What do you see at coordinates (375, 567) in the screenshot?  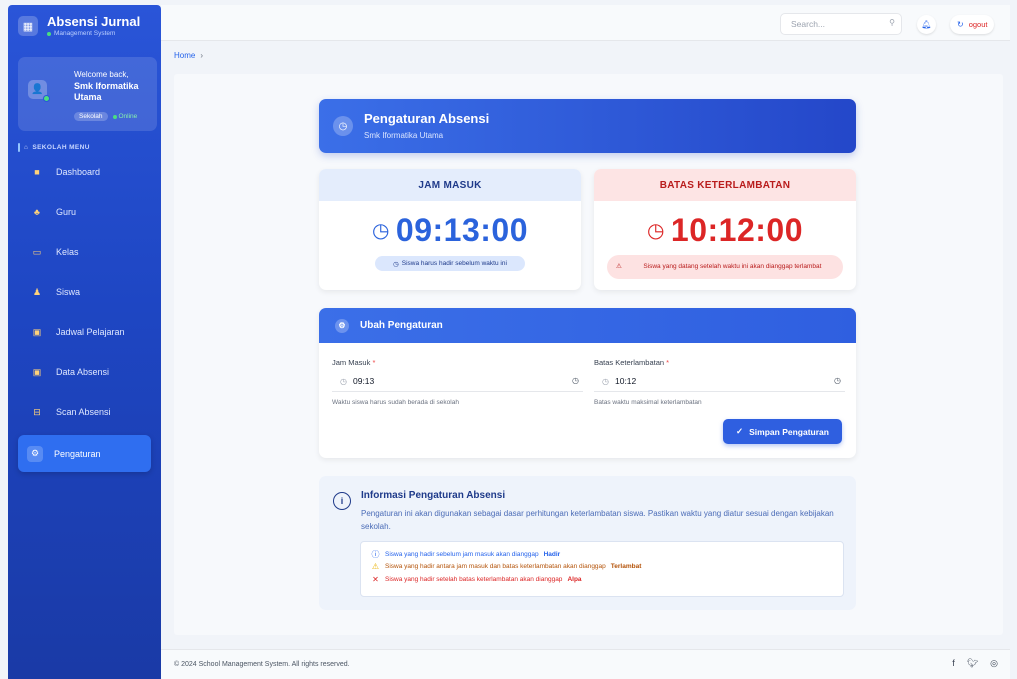 I see `warning-icon: ⚠` at bounding box center [375, 567].